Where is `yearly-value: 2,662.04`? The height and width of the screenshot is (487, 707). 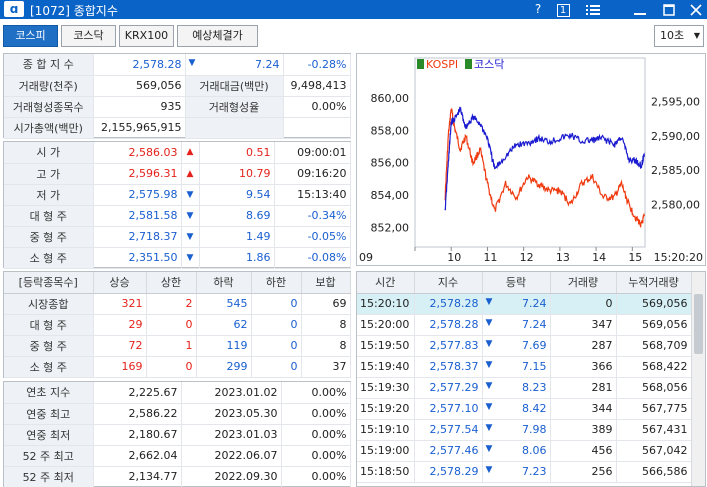
yearly-value: 2,662.04 is located at coordinates (137, 456).